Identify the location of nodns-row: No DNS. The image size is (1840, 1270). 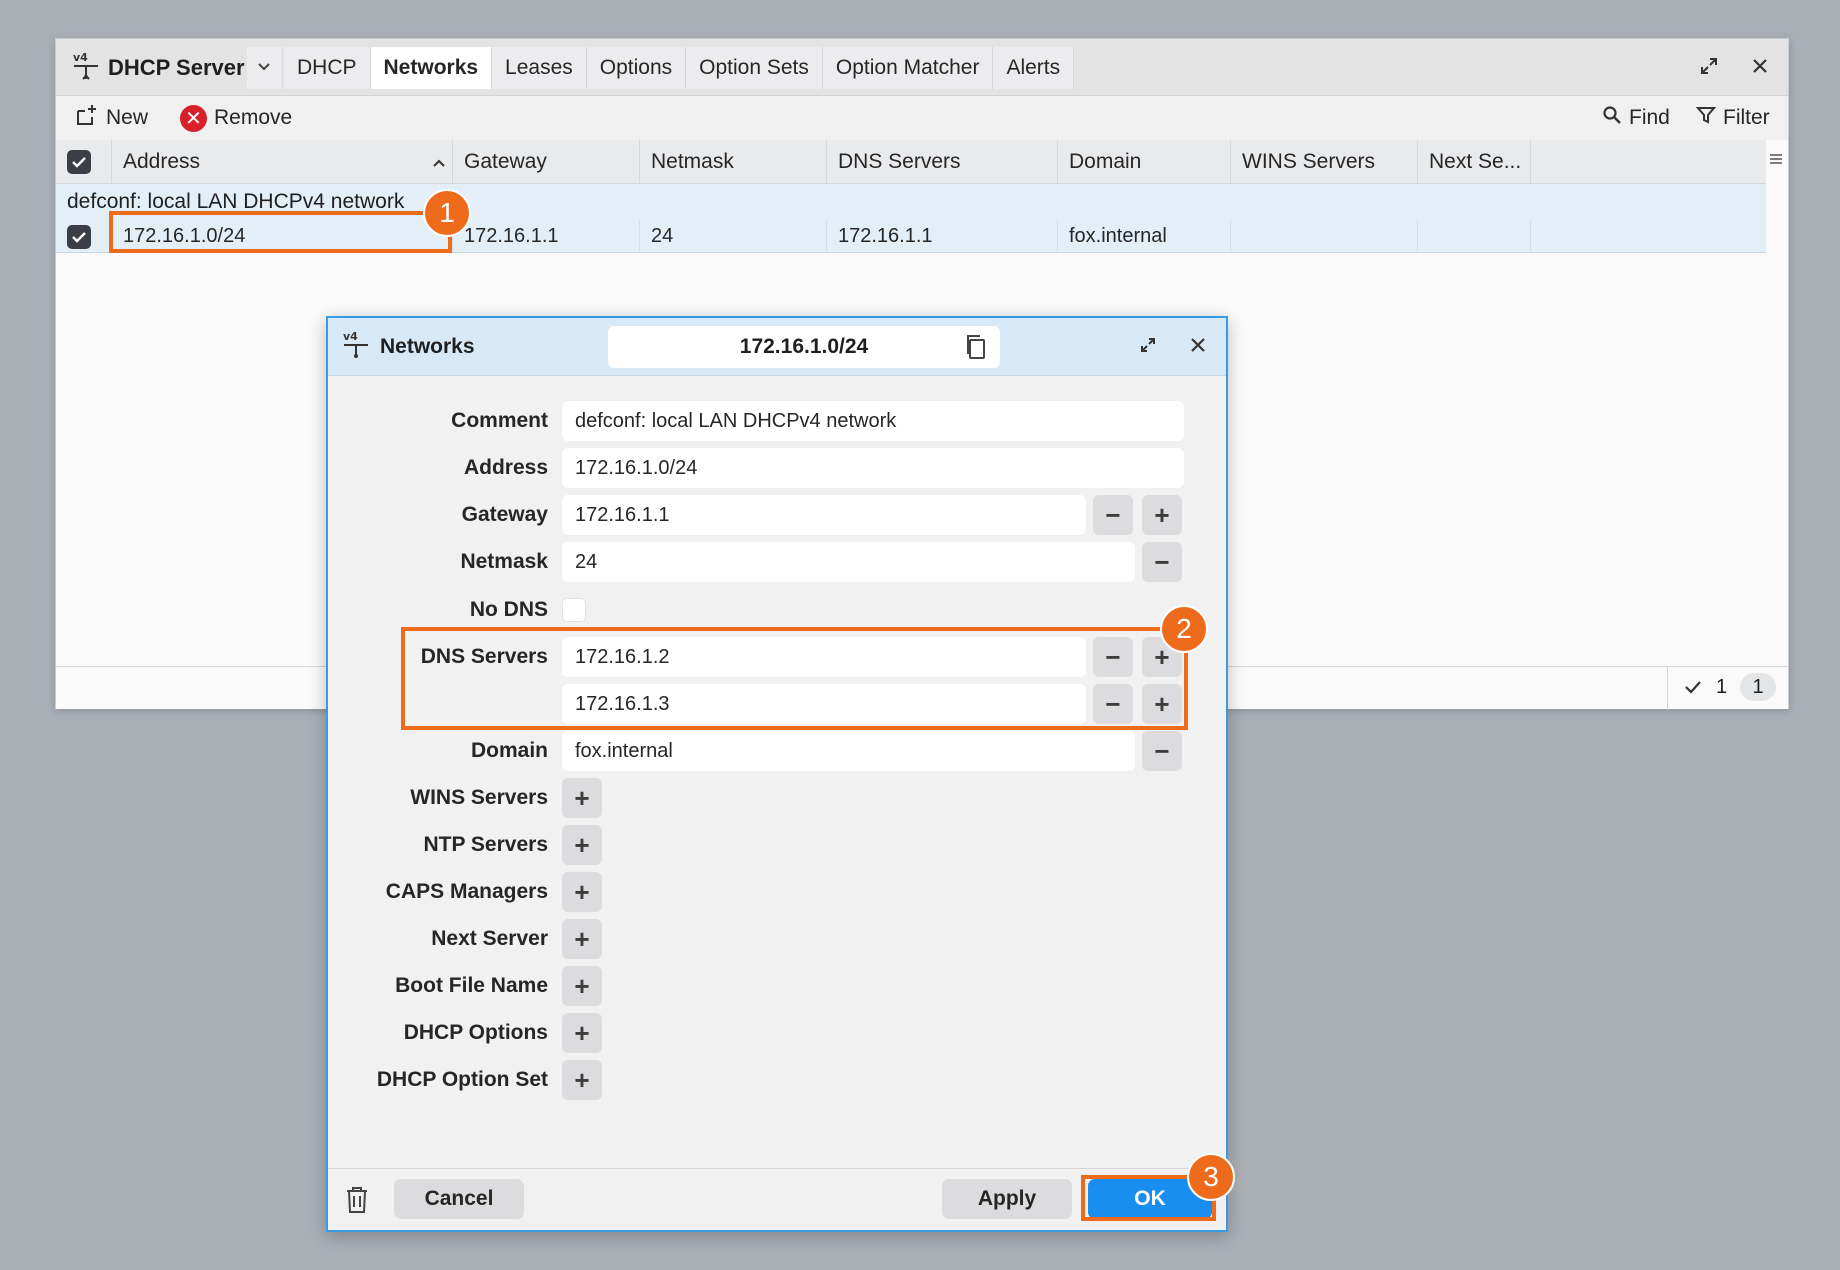
(777, 610).